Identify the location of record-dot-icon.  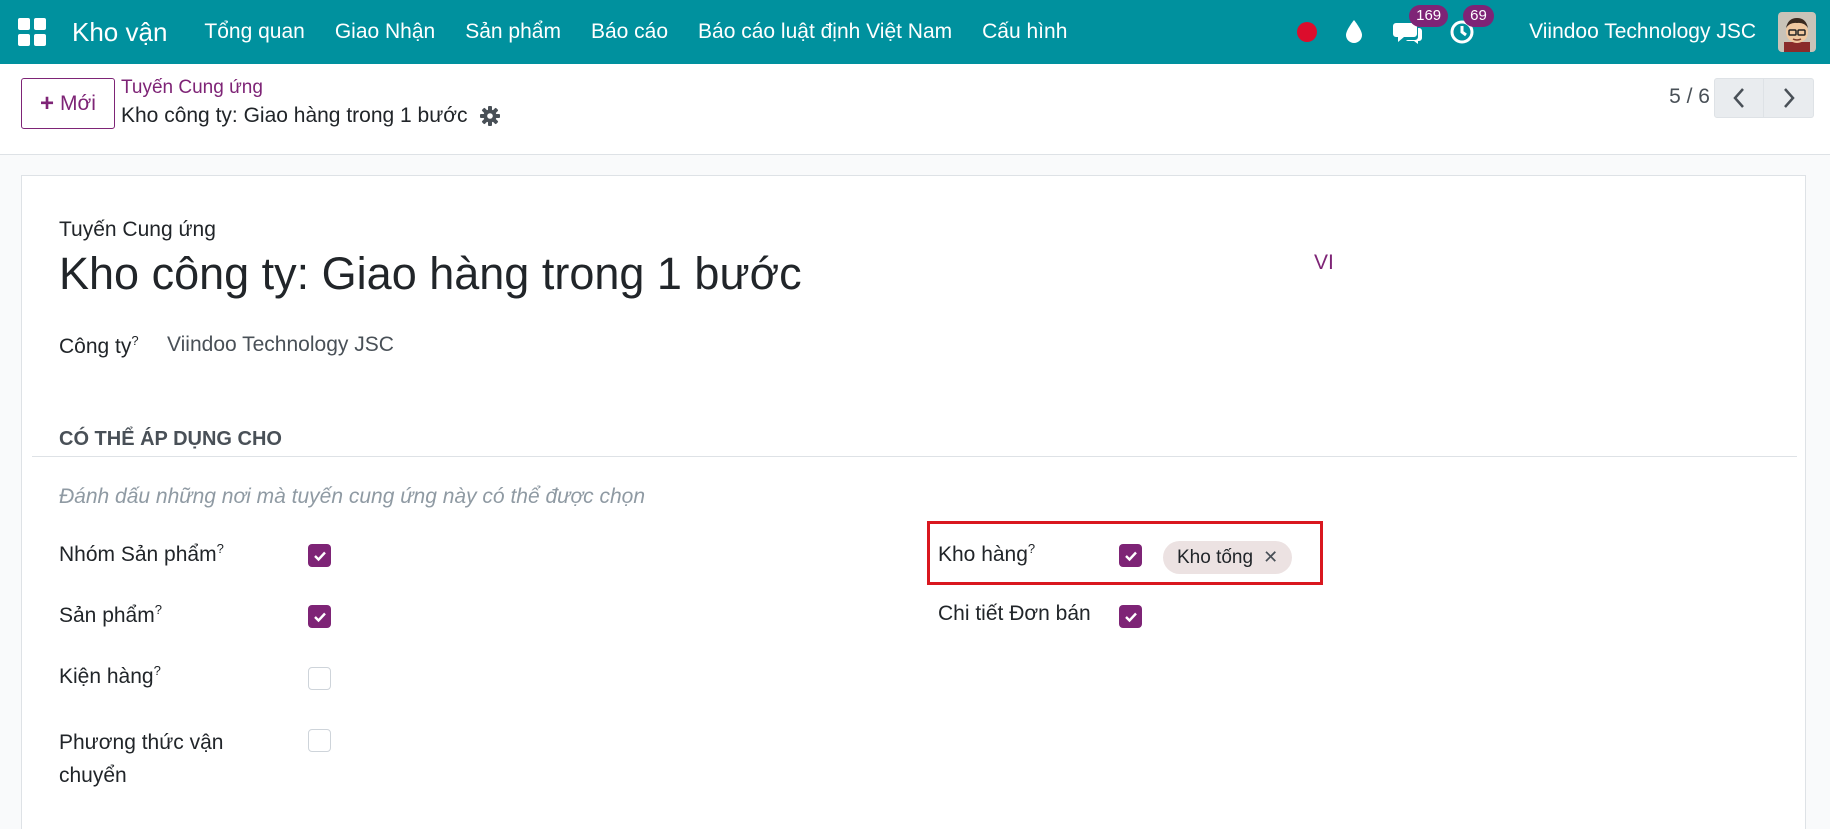
(1307, 32).